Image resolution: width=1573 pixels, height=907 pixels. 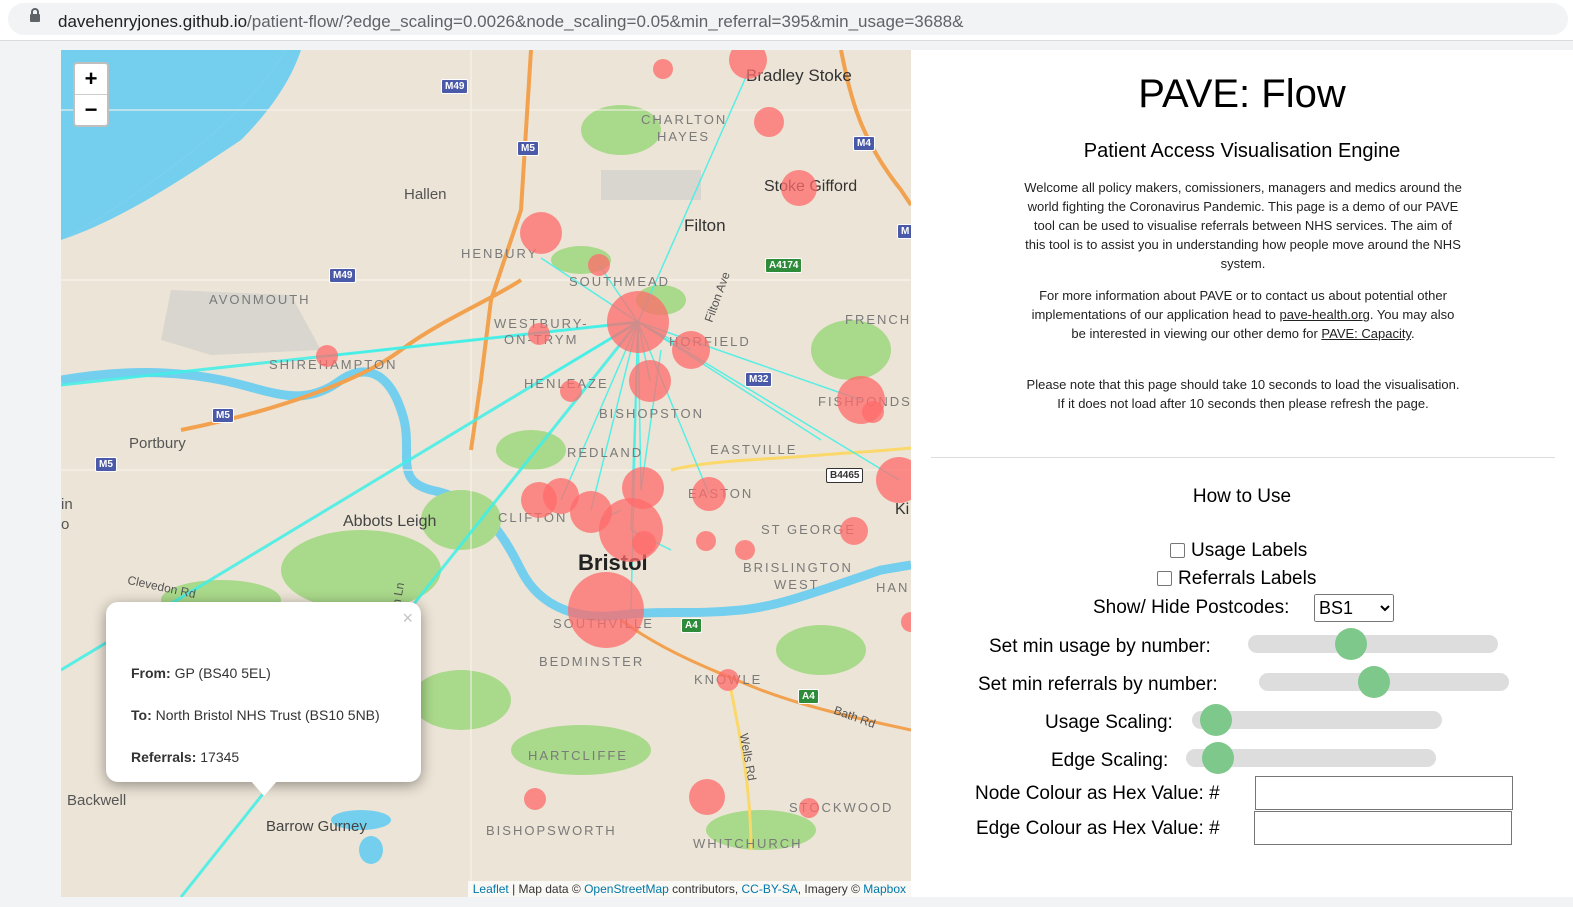 I want to click on usage-scaling-slider, so click(x=1317, y=720).